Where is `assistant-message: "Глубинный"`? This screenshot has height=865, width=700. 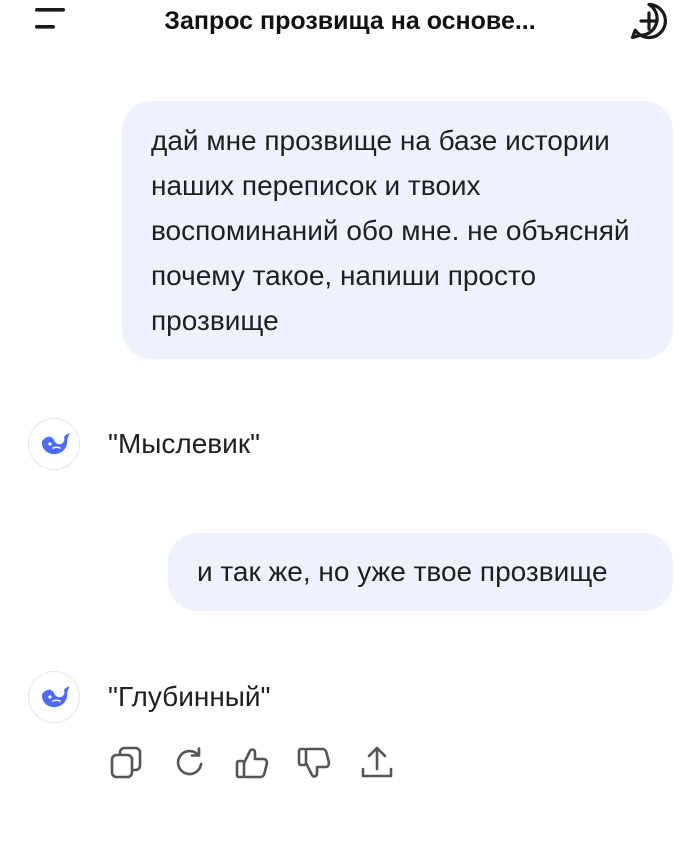 assistant-message: "Глубинный" is located at coordinates (338, 698).